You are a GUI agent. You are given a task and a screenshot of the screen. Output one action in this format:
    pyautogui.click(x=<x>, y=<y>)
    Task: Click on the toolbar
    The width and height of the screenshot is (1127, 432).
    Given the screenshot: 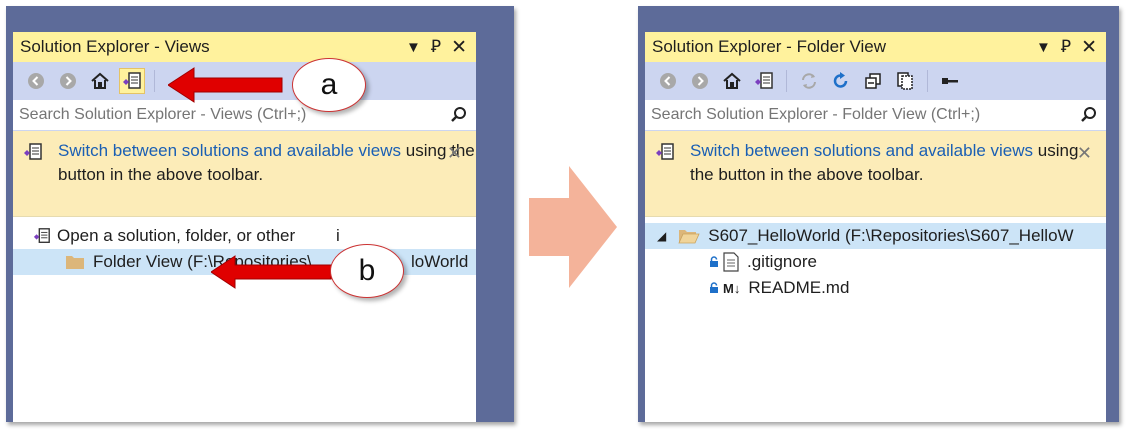 What is the action you would take?
    pyautogui.click(x=875, y=81)
    